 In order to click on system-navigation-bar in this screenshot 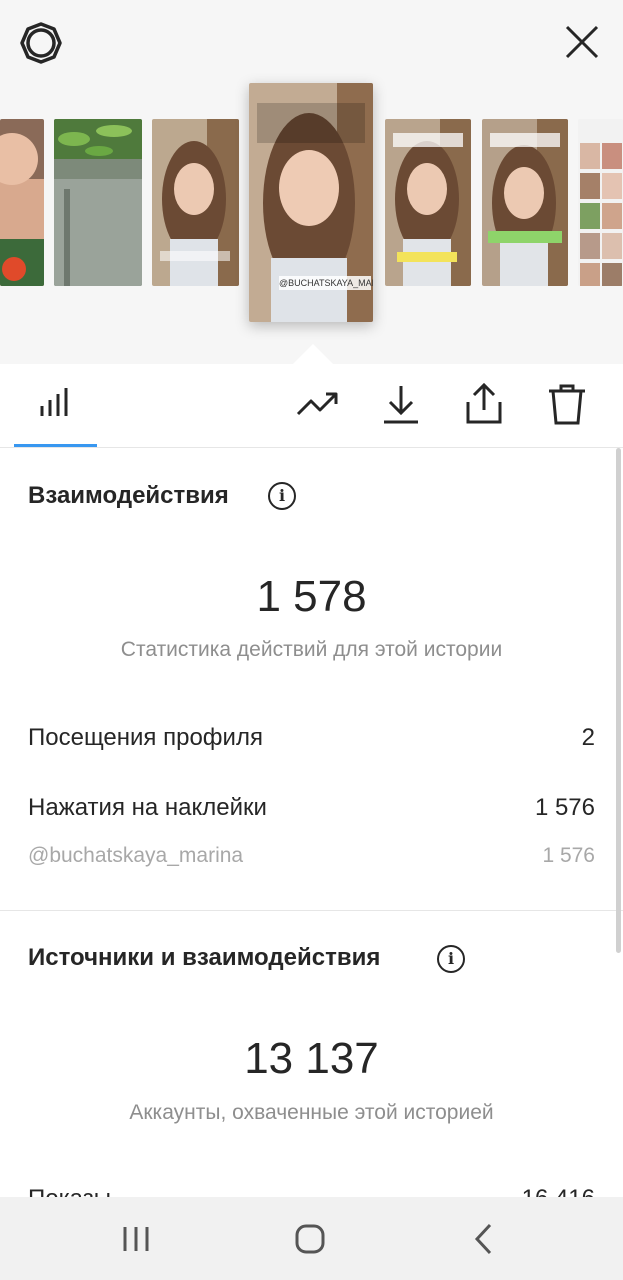, I will do `click(311, 1238)`.